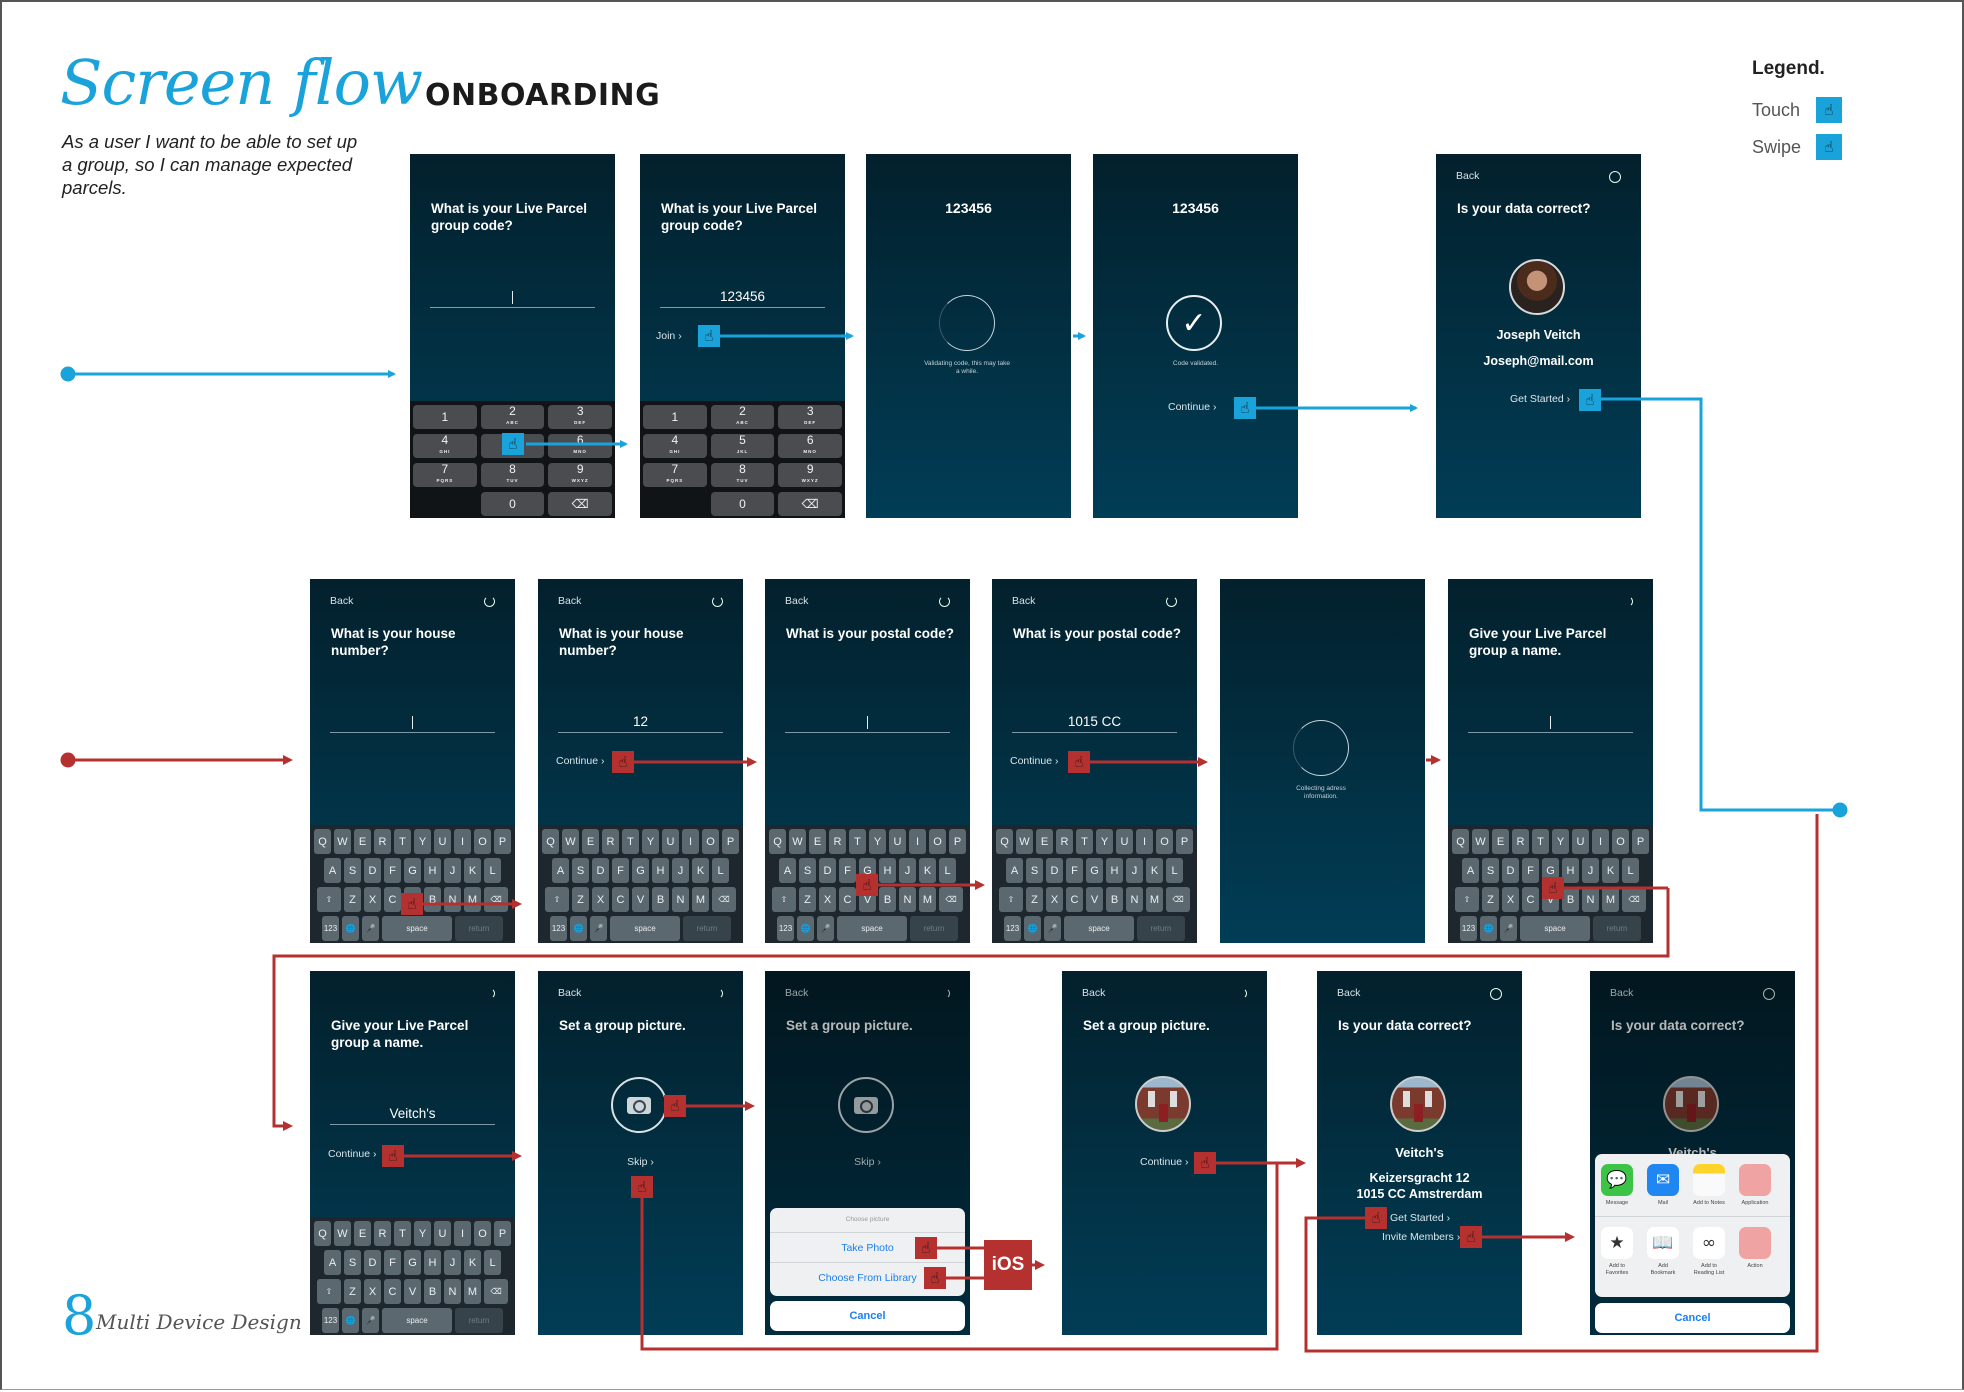  What do you see at coordinates (620, 899) in the screenshot?
I see `key: C` at bounding box center [620, 899].